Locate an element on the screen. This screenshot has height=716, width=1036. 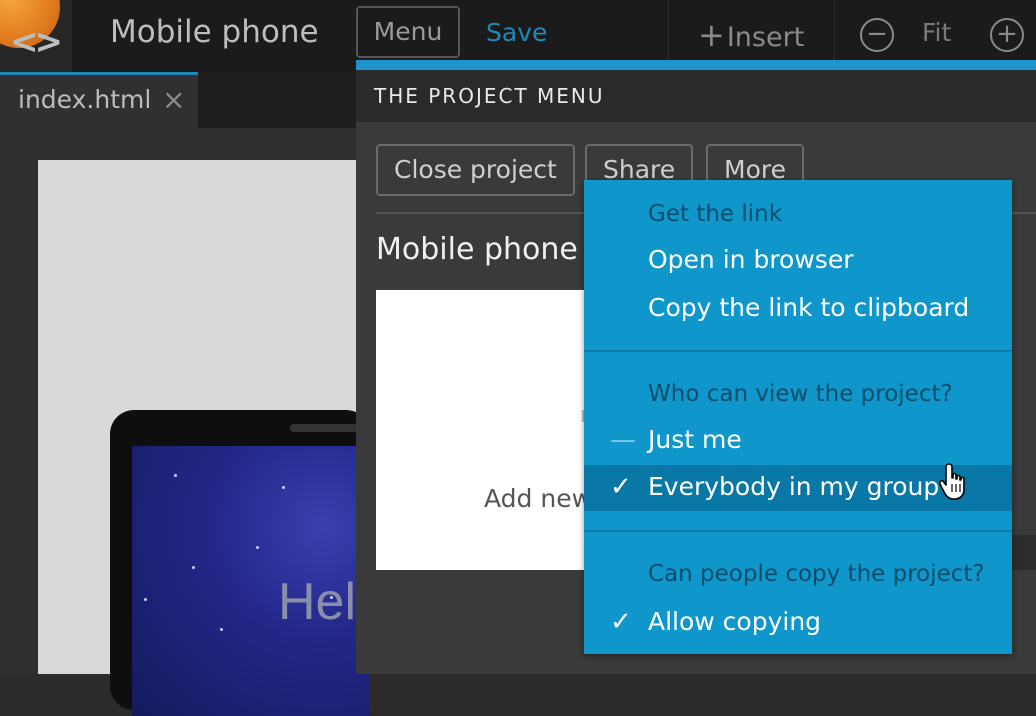
tab-label: index.html is located at coordinates (85, 99).